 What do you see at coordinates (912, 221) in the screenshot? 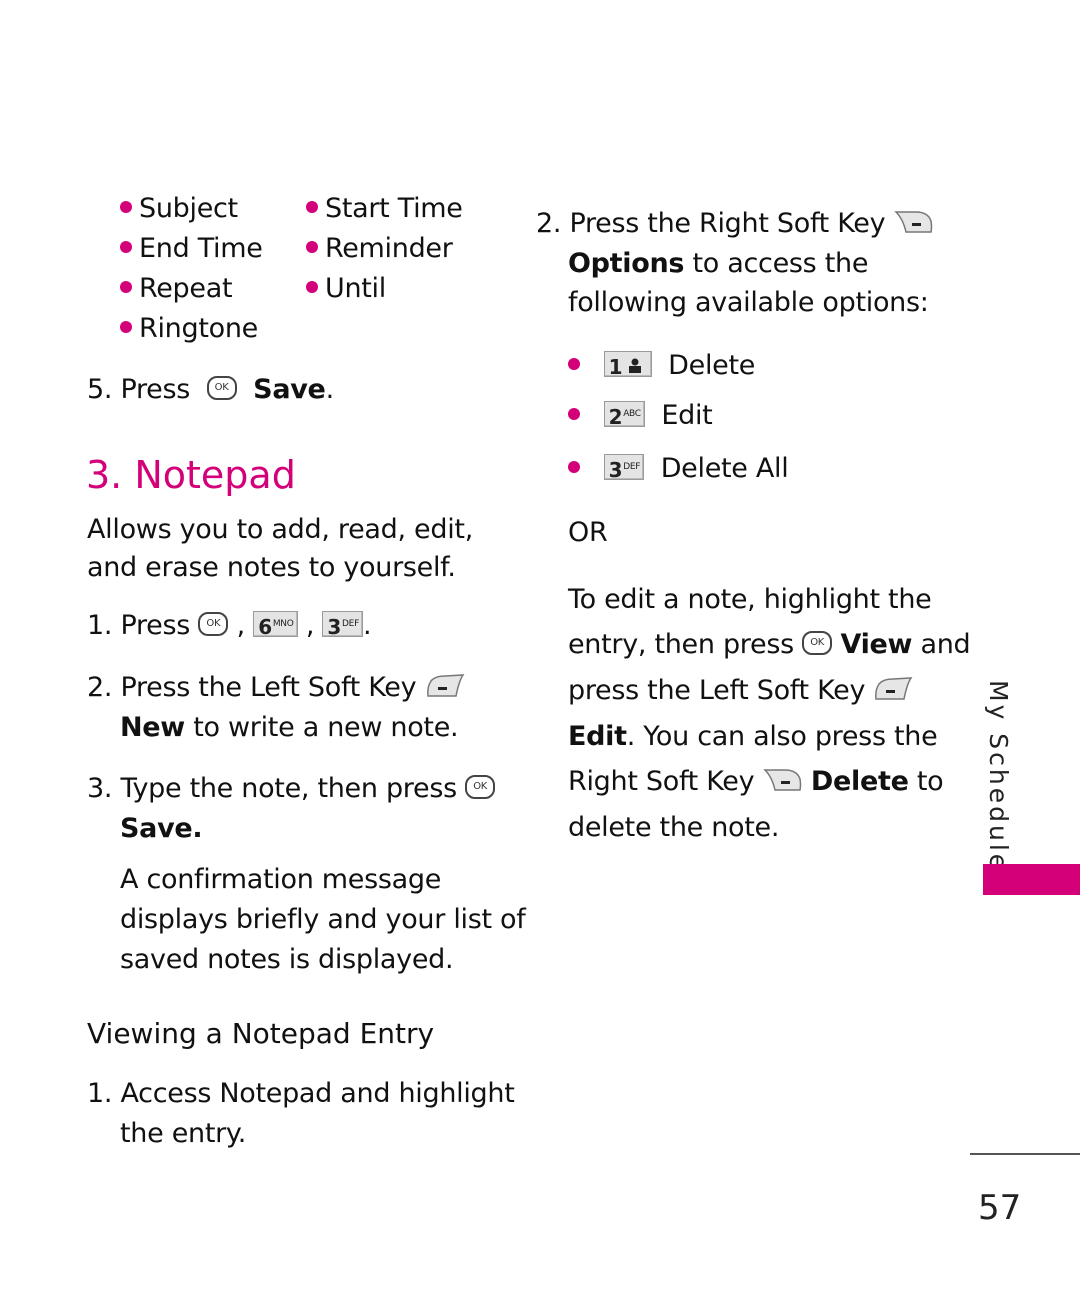
I see `right-soft-key-icon` at bounding box center [912, 221].